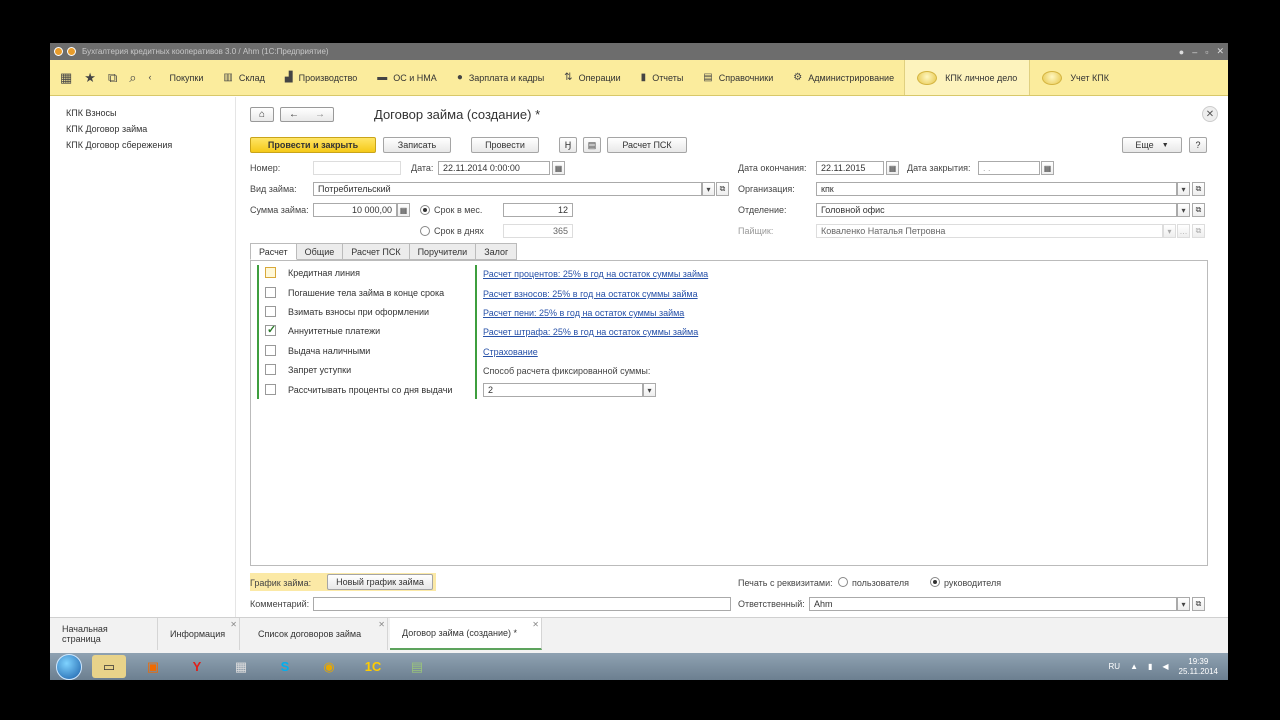 Image resolution: width=1280 pixels, height=720 pixels. What do you see at coordinates (1075, 77) in the screenshot?
I see `section-kpk-accounting: Учет КПК` at bounding box center [1075, 77].